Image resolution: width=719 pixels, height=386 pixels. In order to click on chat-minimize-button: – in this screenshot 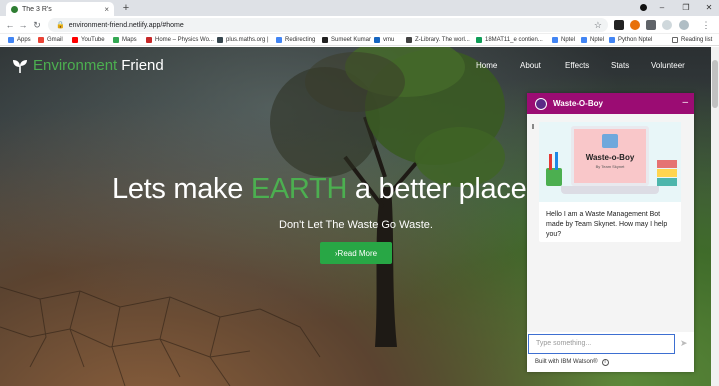, I will do `click(685, 103)`.